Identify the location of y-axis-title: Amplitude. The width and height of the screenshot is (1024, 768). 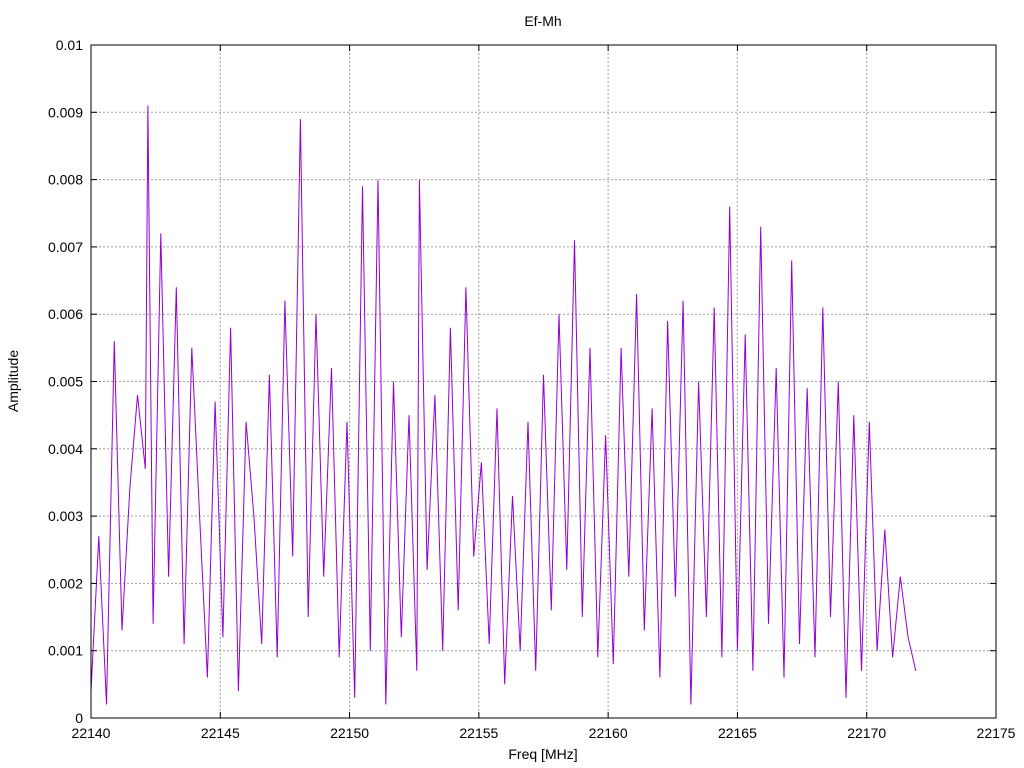
(13, 381).